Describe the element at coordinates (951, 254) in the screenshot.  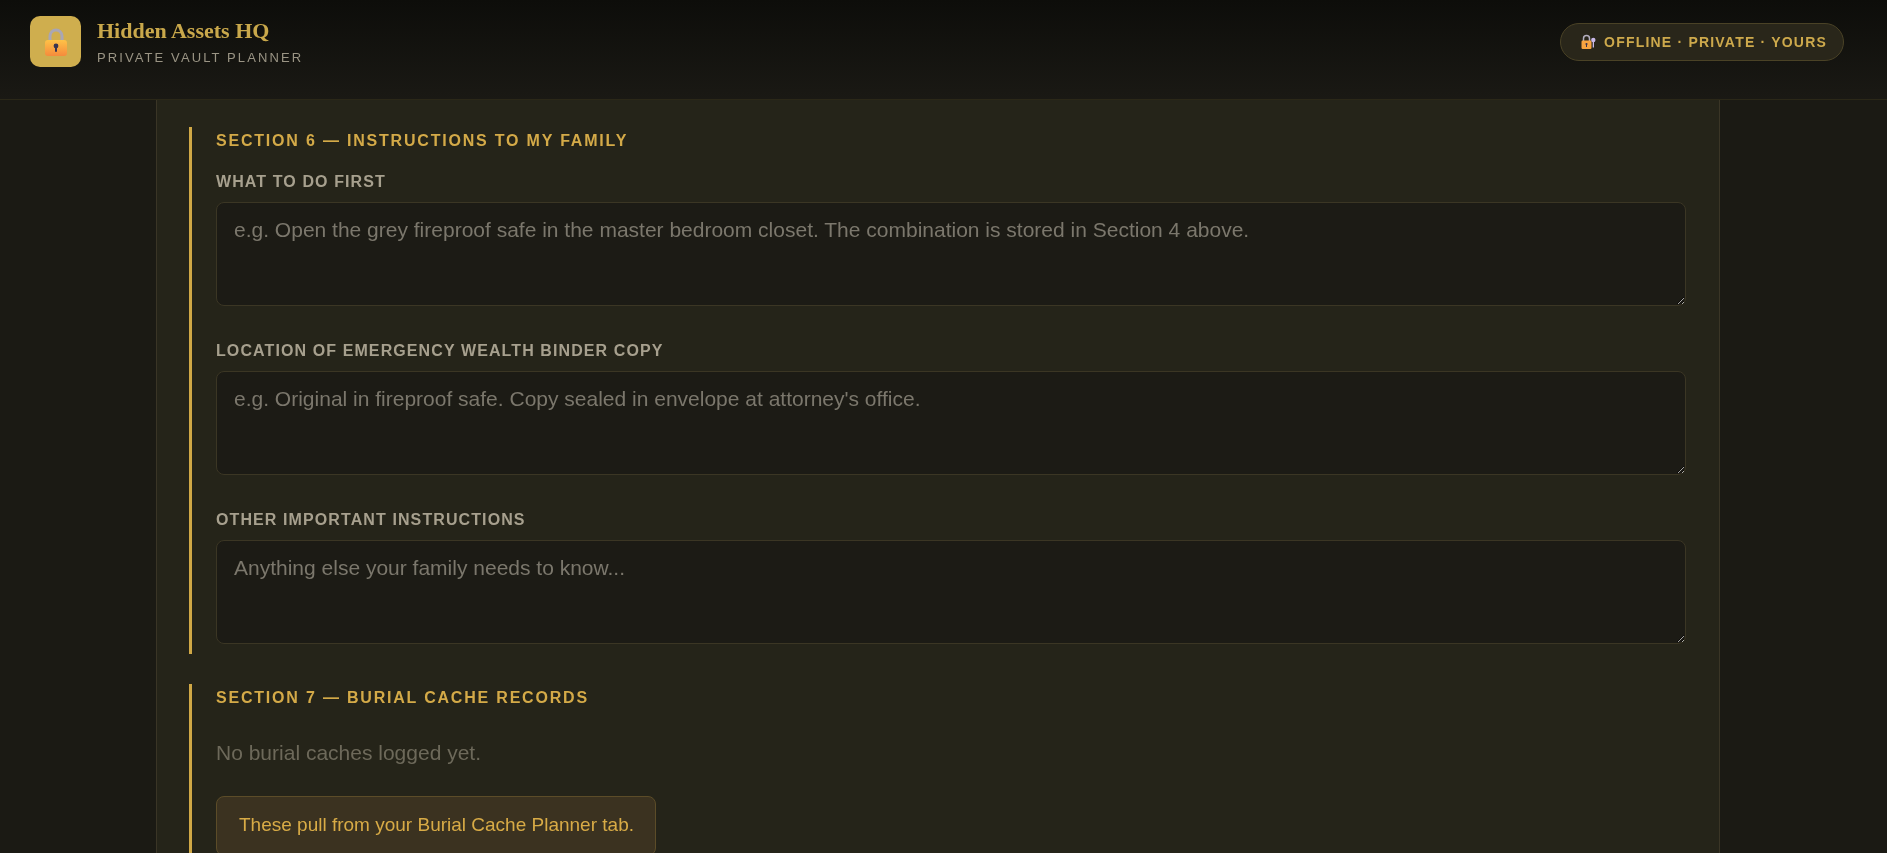
I see `textarea-field: e.g. Open the grey fireproof safe in the master bedroom closet. The combination is stored in Section 4 above.` at that location.